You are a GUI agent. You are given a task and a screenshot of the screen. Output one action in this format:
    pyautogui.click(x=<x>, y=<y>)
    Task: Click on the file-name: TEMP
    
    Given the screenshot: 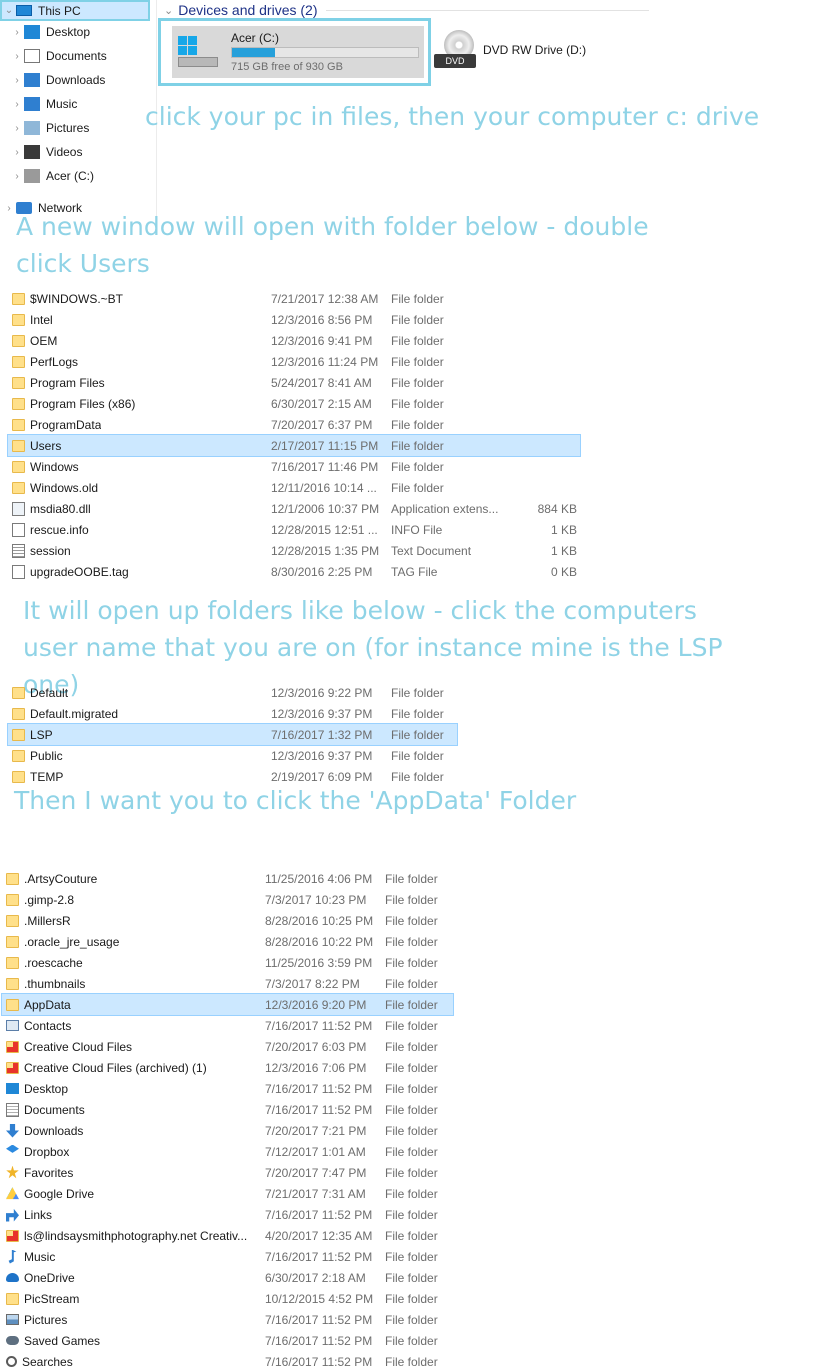 What is the action you would take?
    pyautogui.click(x=47, y=776)
    